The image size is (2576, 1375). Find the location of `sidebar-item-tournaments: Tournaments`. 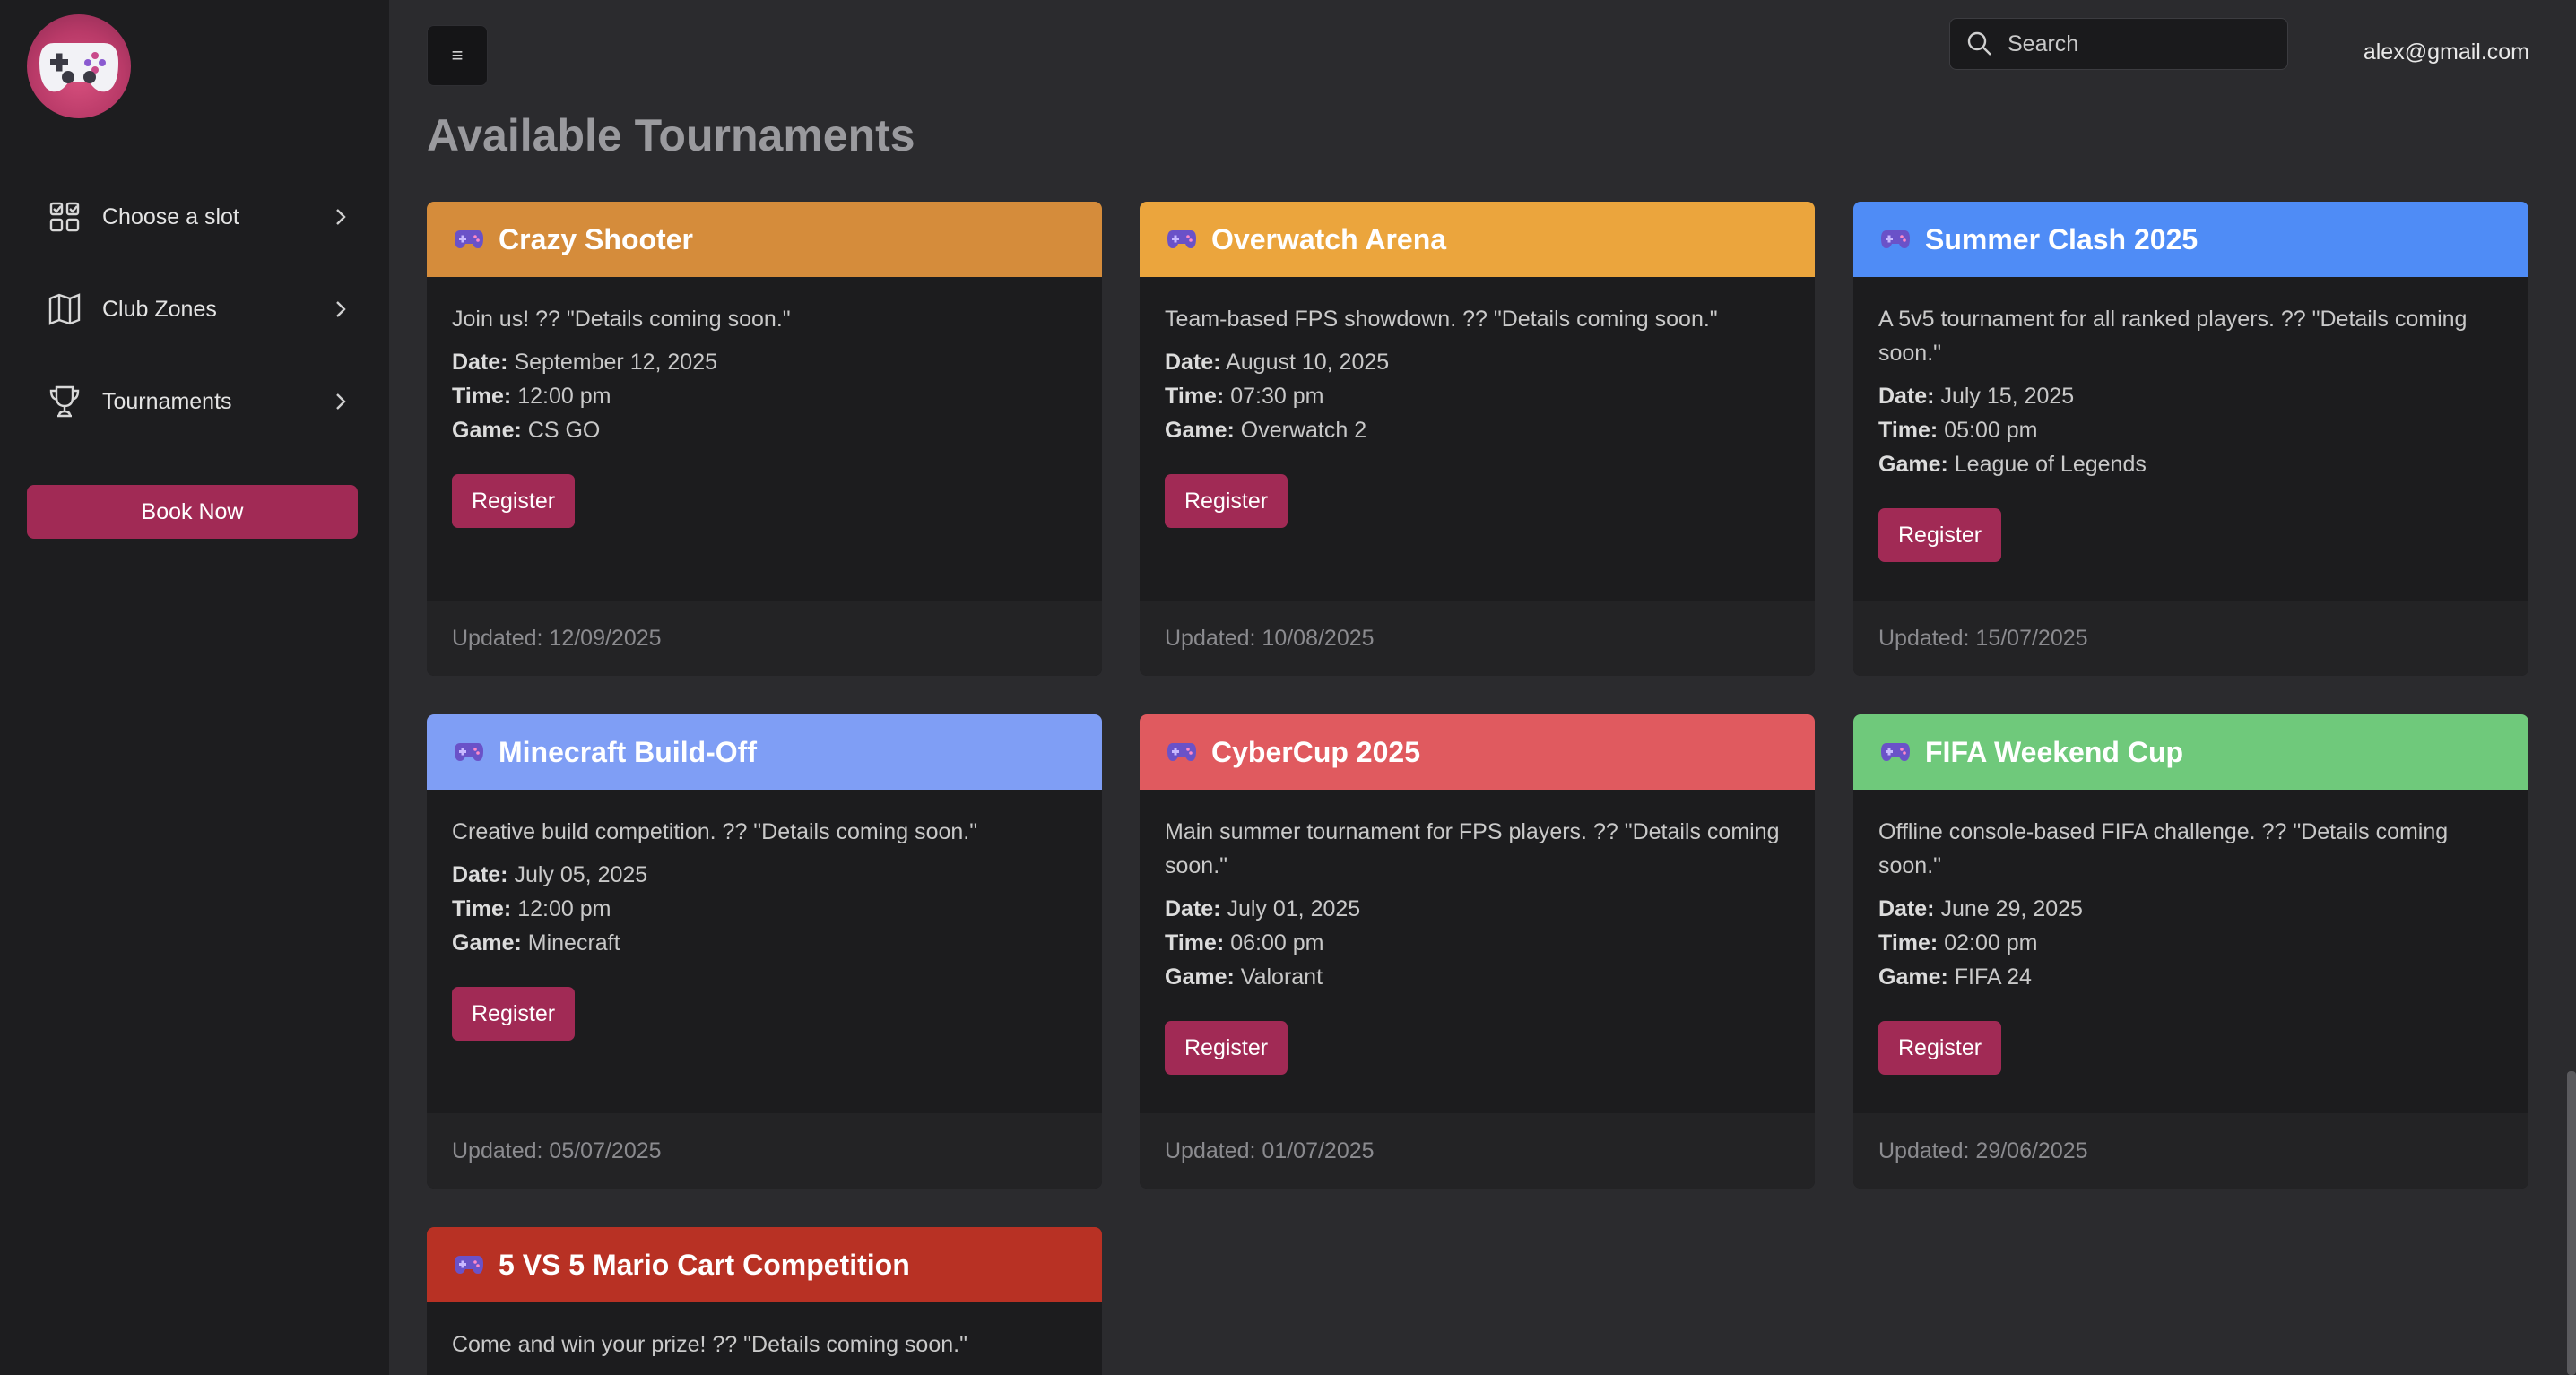

sidebar-item-tournaments: Tournaments is located at coordinates (199, 401).